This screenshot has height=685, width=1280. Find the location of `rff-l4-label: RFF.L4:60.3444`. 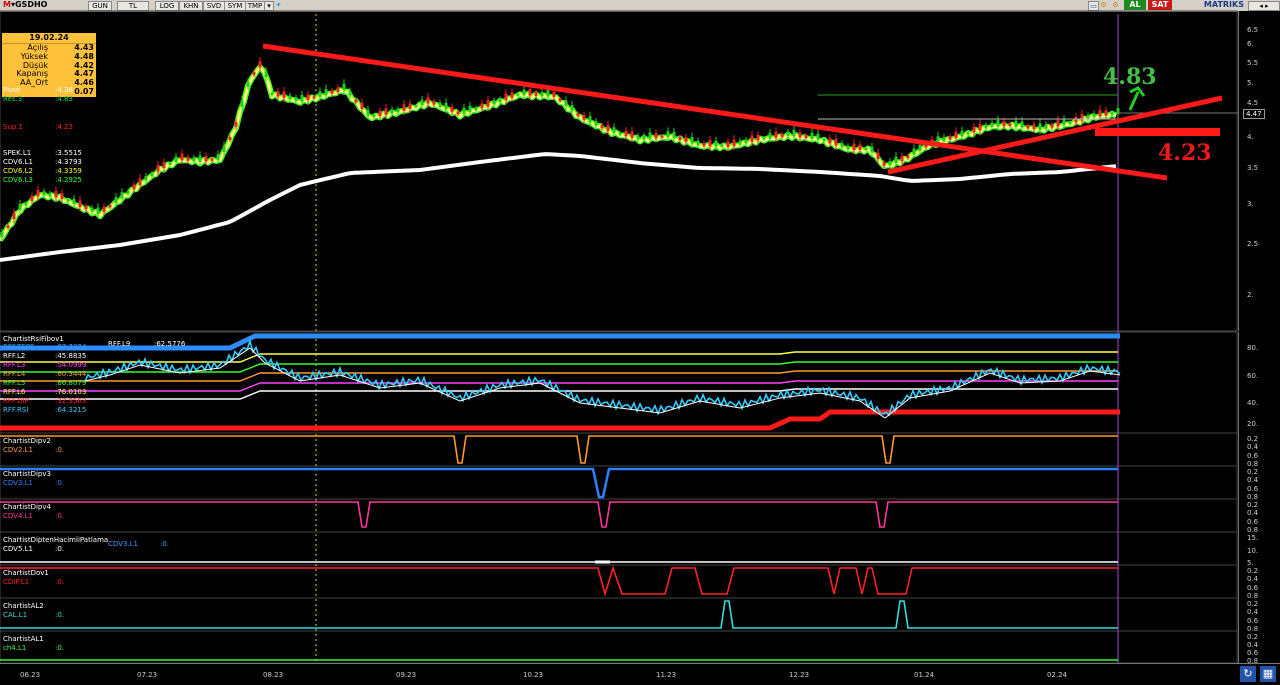

rff-l4-label: RFF.L4:60.3444 is located at coordinates (44, 374).